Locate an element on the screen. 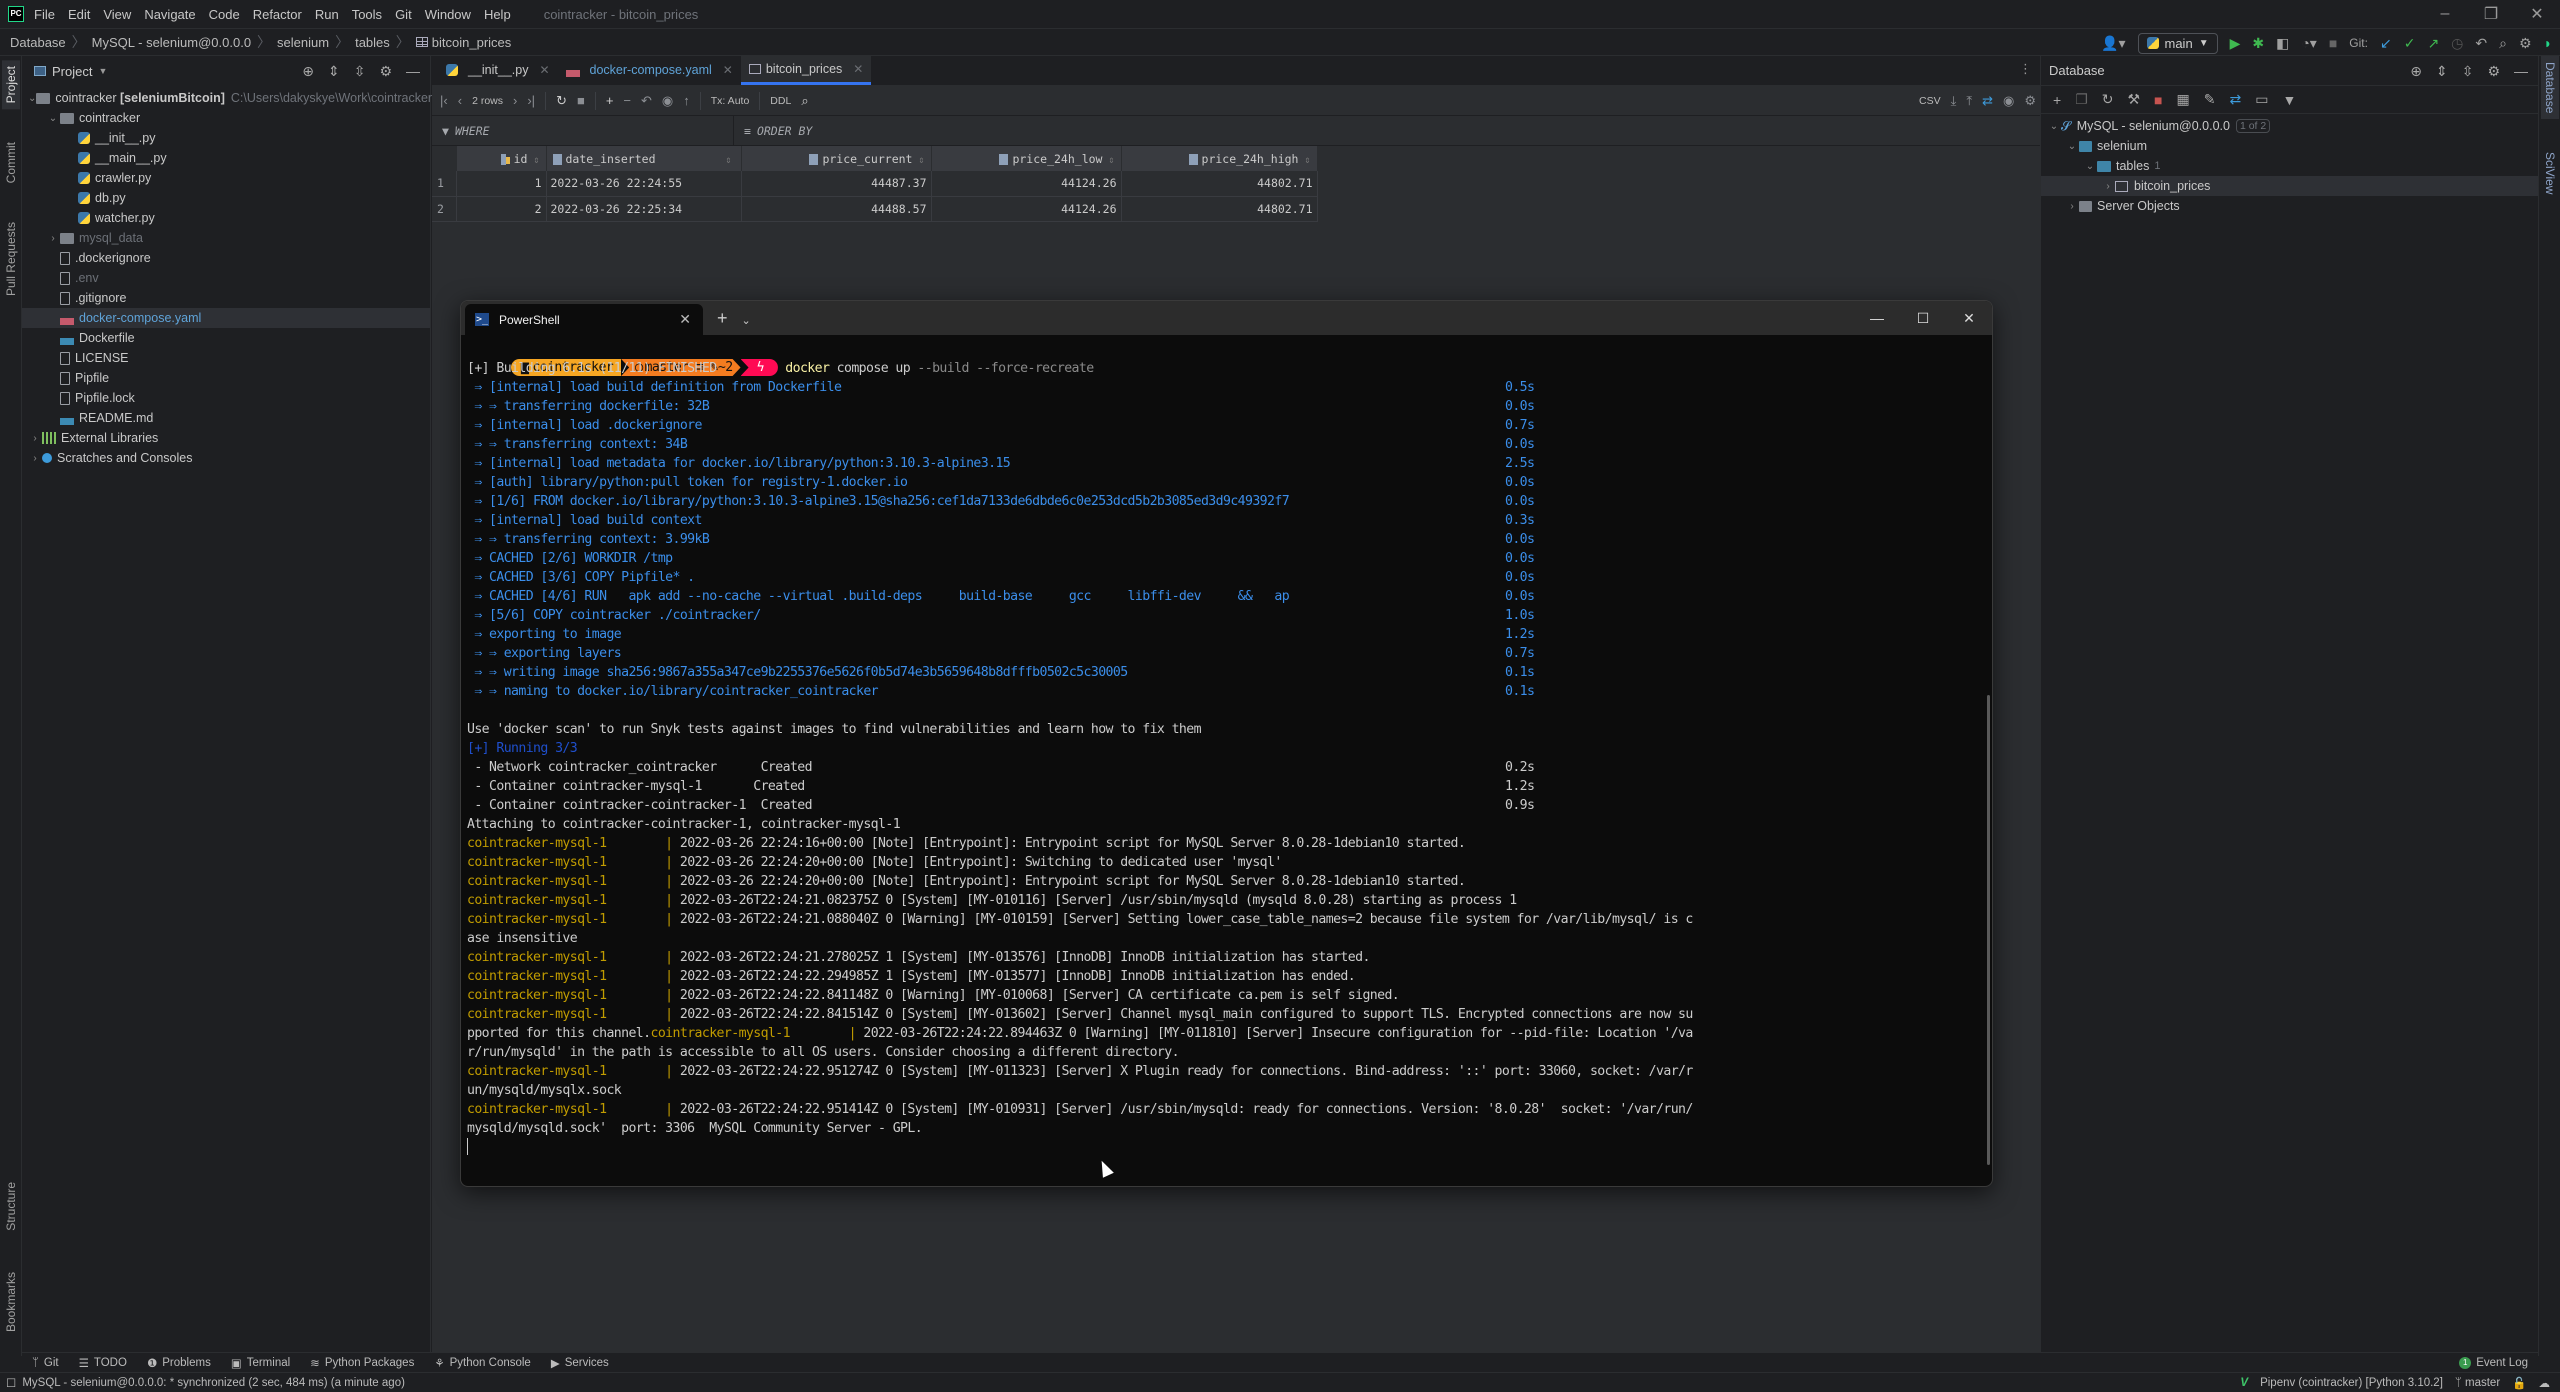 The image size is (2560, 1392). tree-external-libraries: › External Libraries is located at coordinates (226, 438).